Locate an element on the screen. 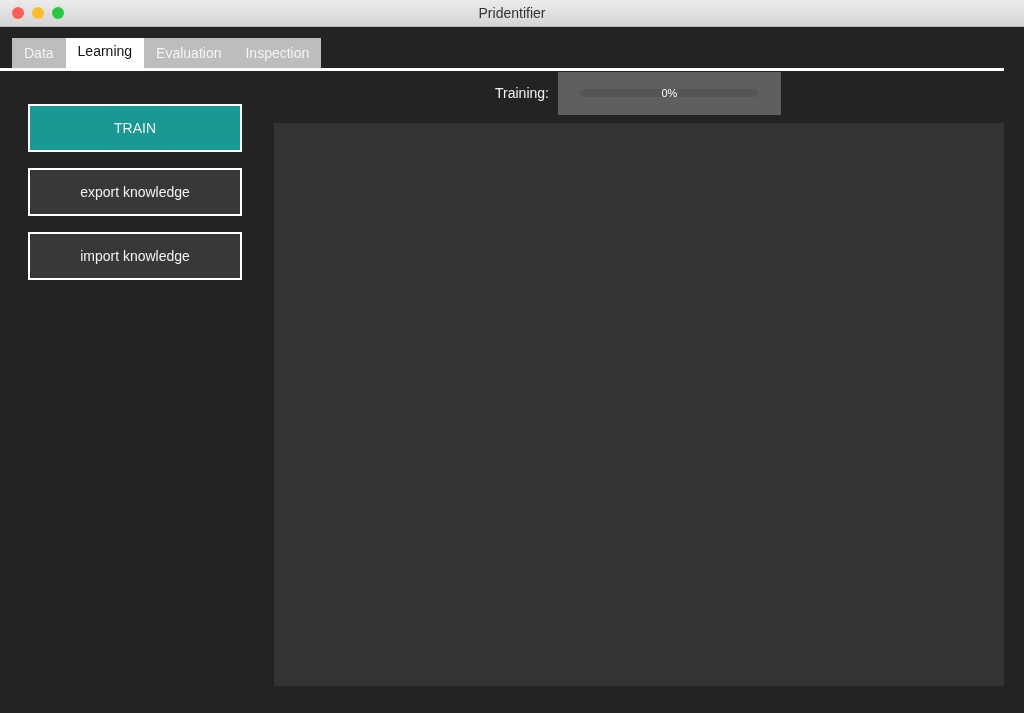  window-title: Pridentifier is located at coordinates (512, 12).